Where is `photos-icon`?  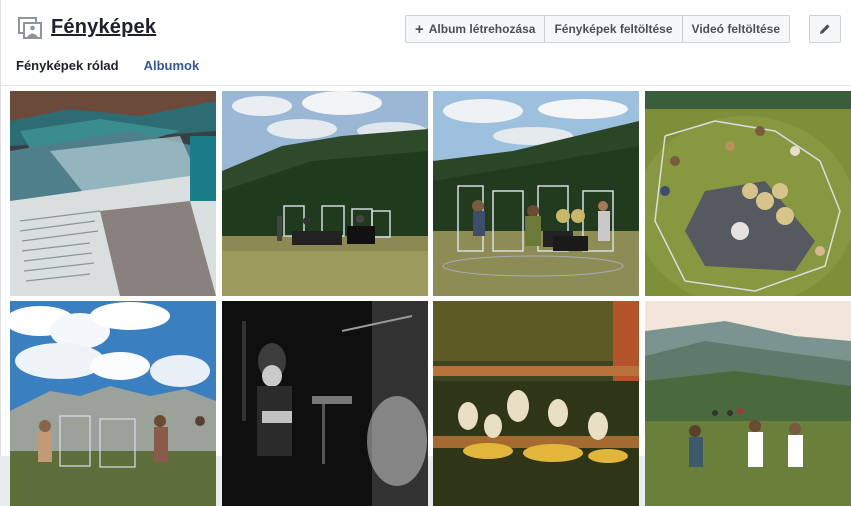 photos-icon is located at coordinates (30, 28).